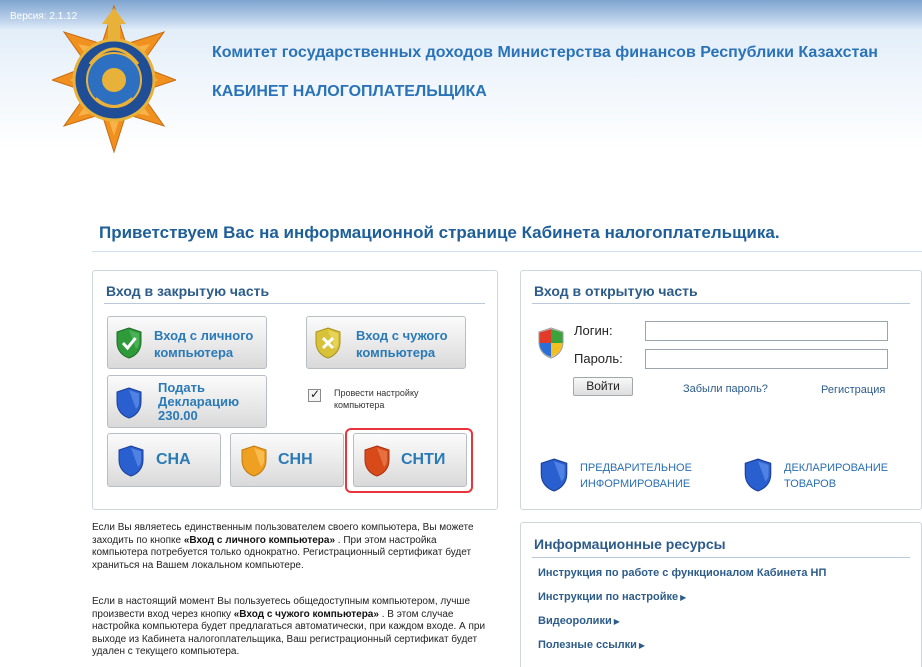  What do you see at coordinates (853, 390) in the screenshot?
I see `register-link: Регистрация` at bounding box center [853, 390].